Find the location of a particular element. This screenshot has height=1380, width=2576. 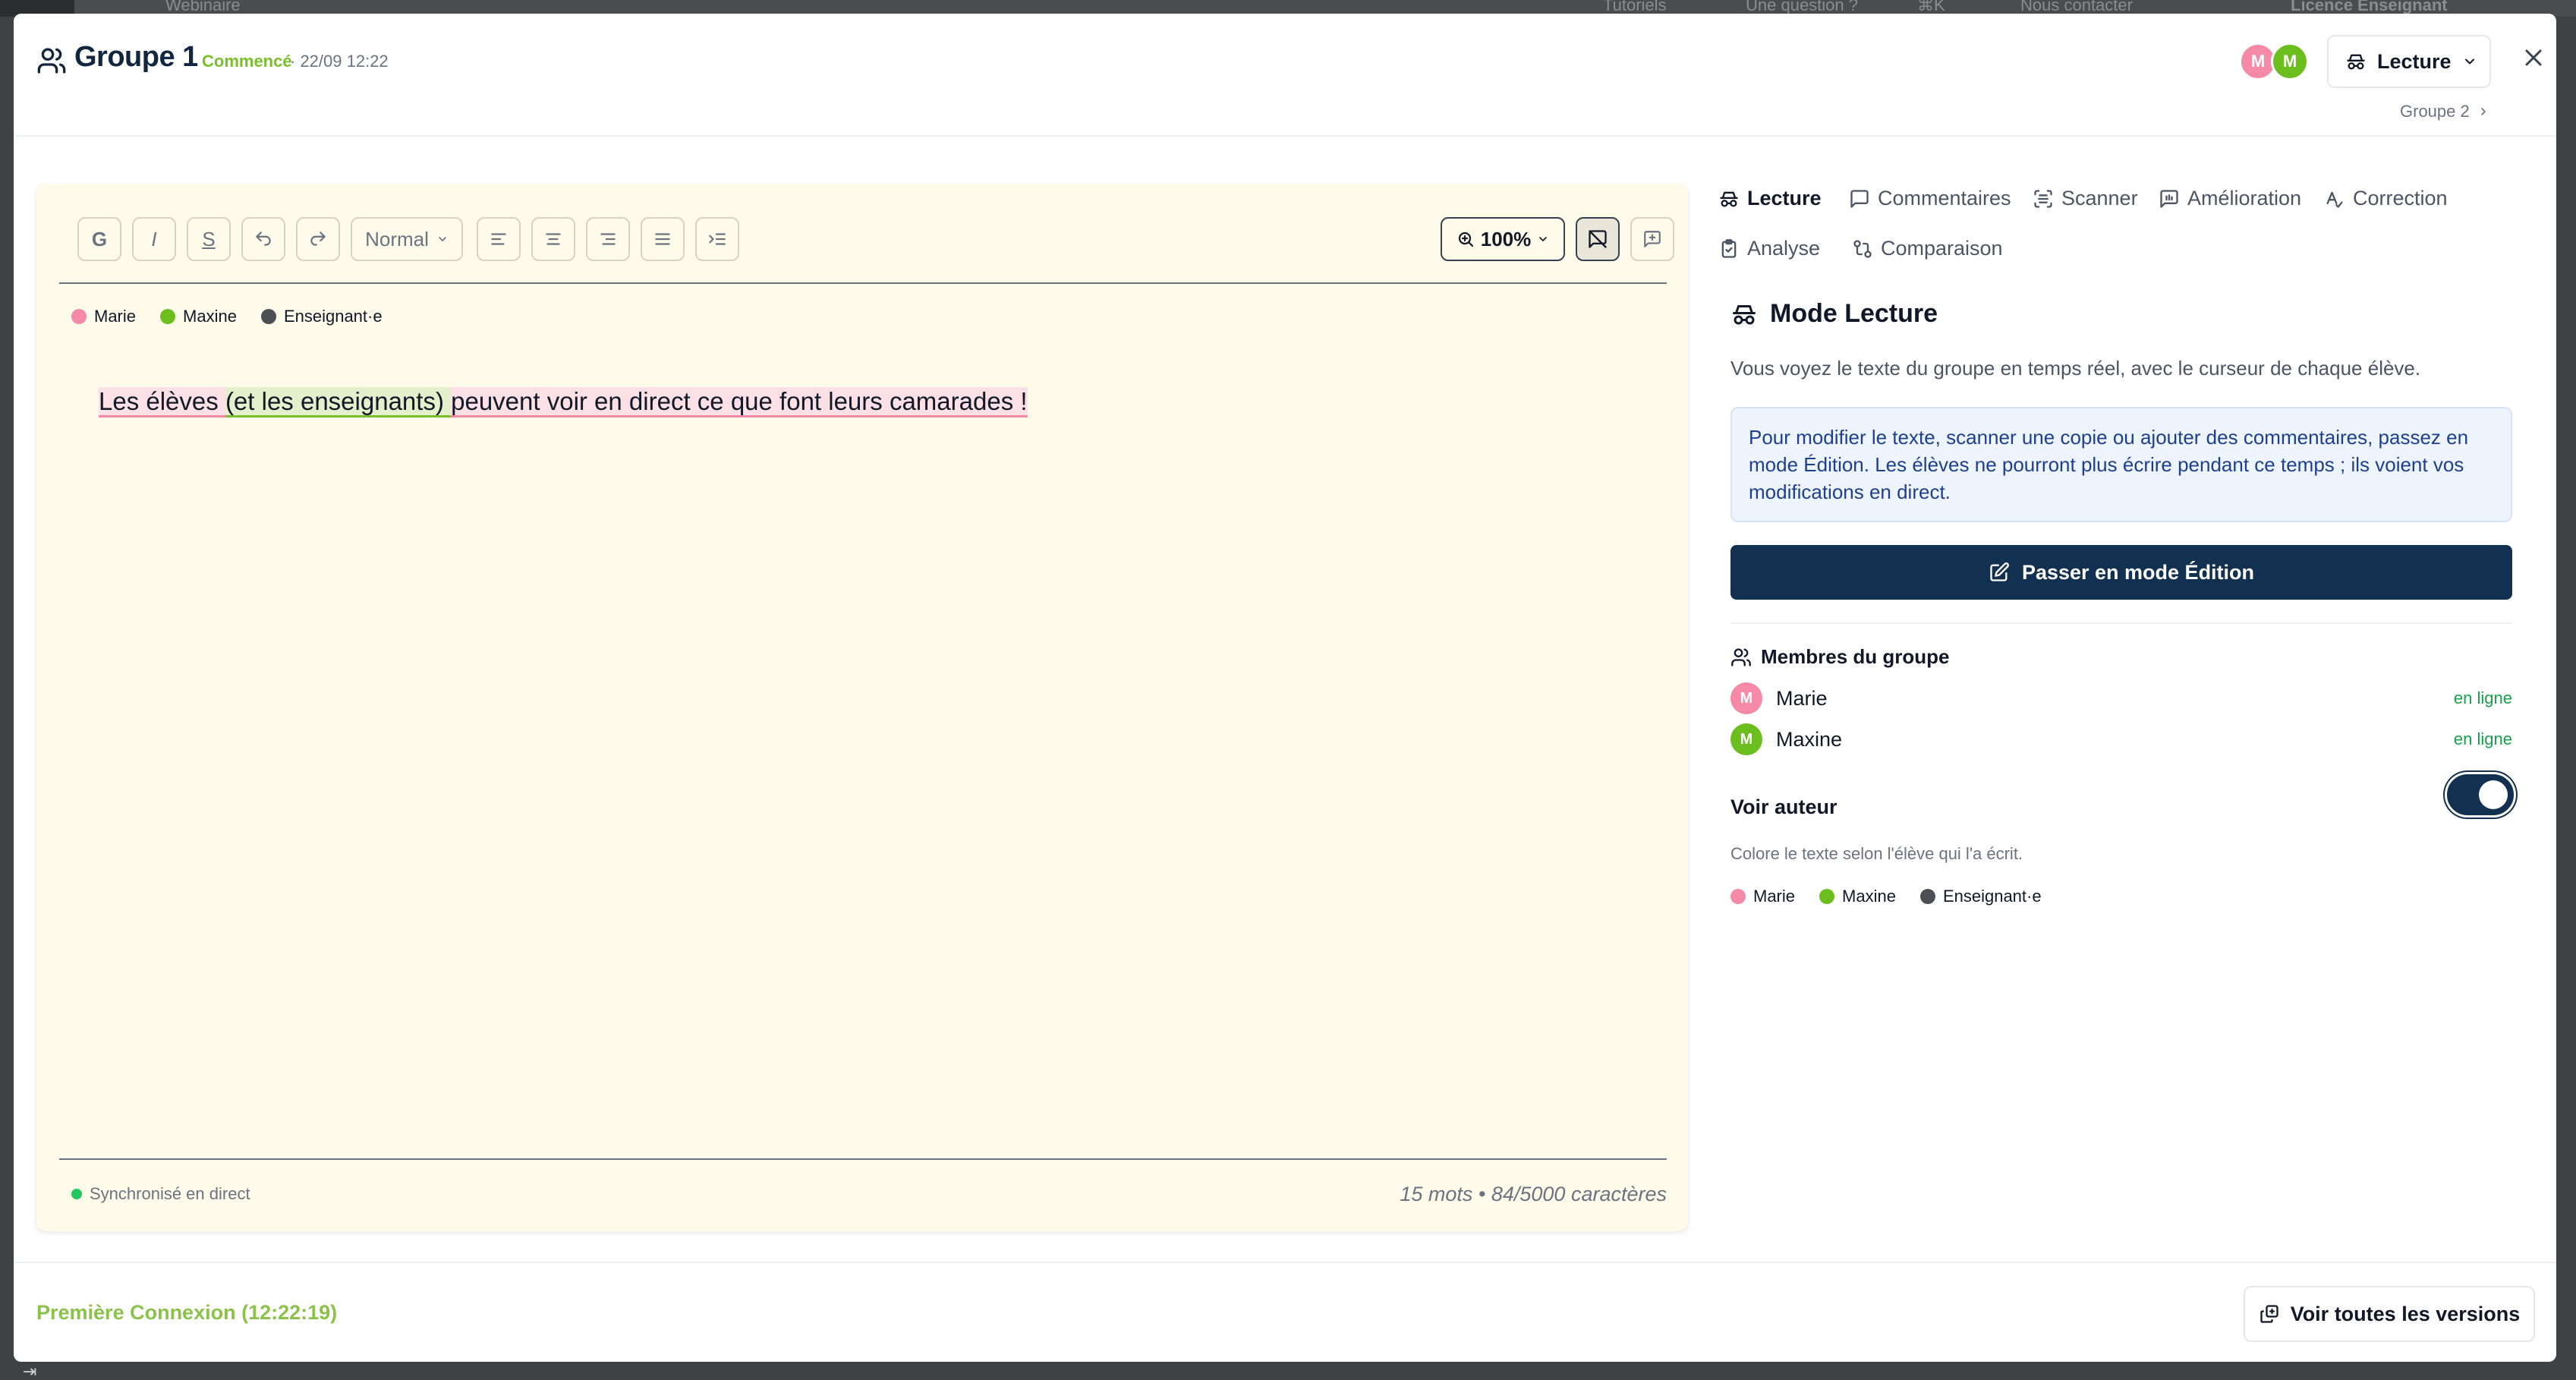

edit-mode-label: Passer en mode Édition is located at coordinates (2138, 572).